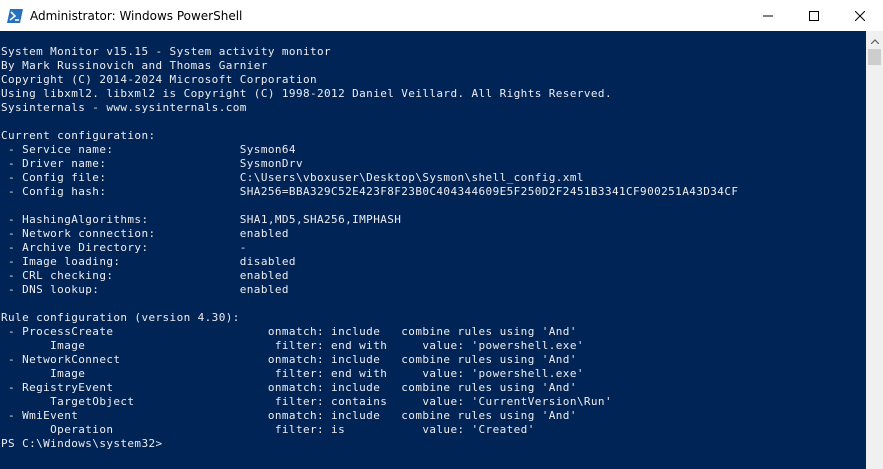  I want to click on console-line: - Archive Directory: -, so click(124, 247).